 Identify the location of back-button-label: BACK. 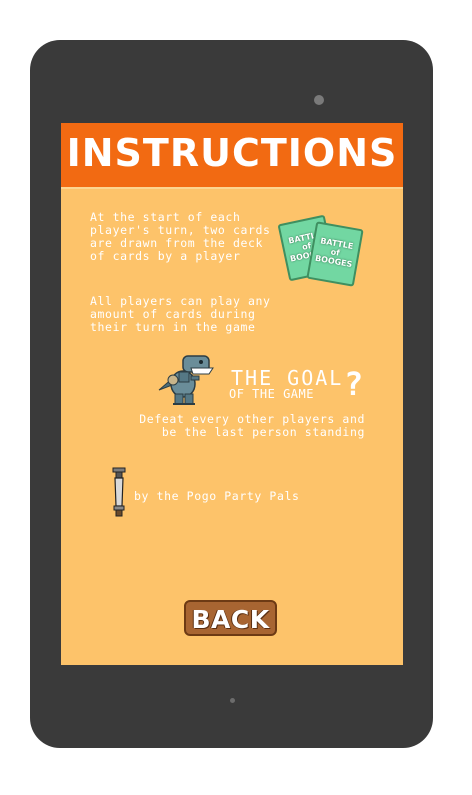
(230, 619).